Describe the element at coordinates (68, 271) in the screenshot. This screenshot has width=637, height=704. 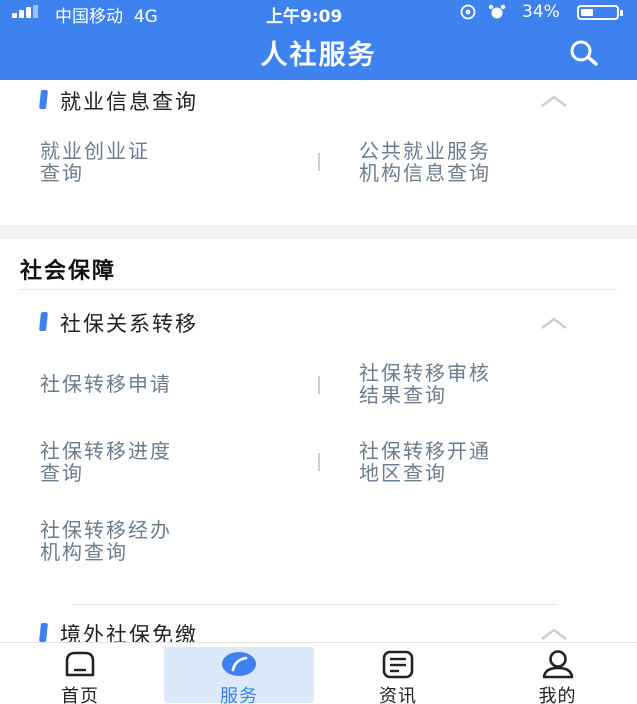
I see `section-title-social-security: 社会保障` at that location.